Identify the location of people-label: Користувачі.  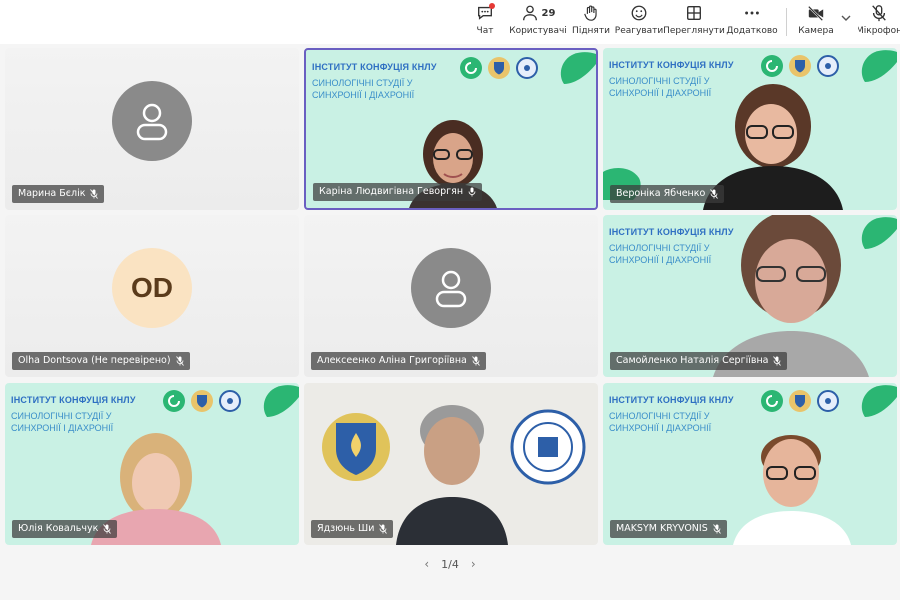
(538, 31).